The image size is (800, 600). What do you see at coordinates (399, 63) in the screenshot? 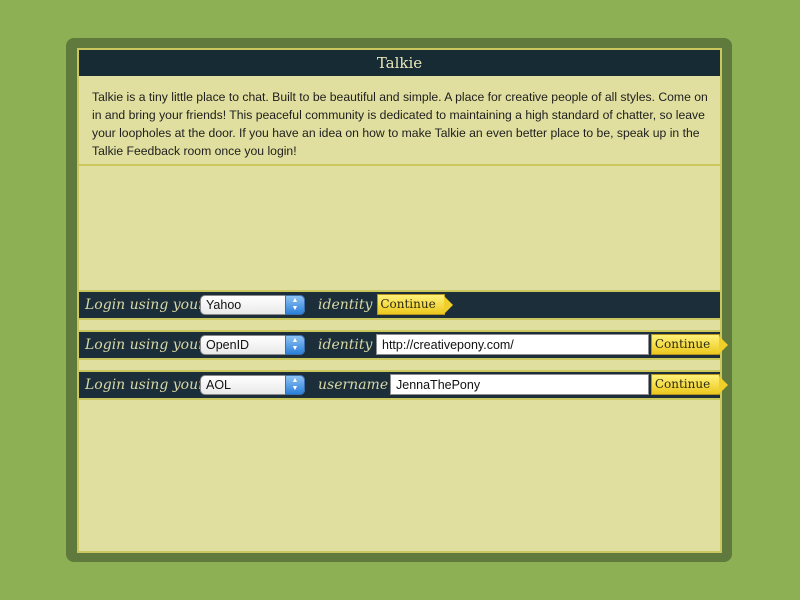
I see `page-title: Talkie` at bounding box center [399, 63].